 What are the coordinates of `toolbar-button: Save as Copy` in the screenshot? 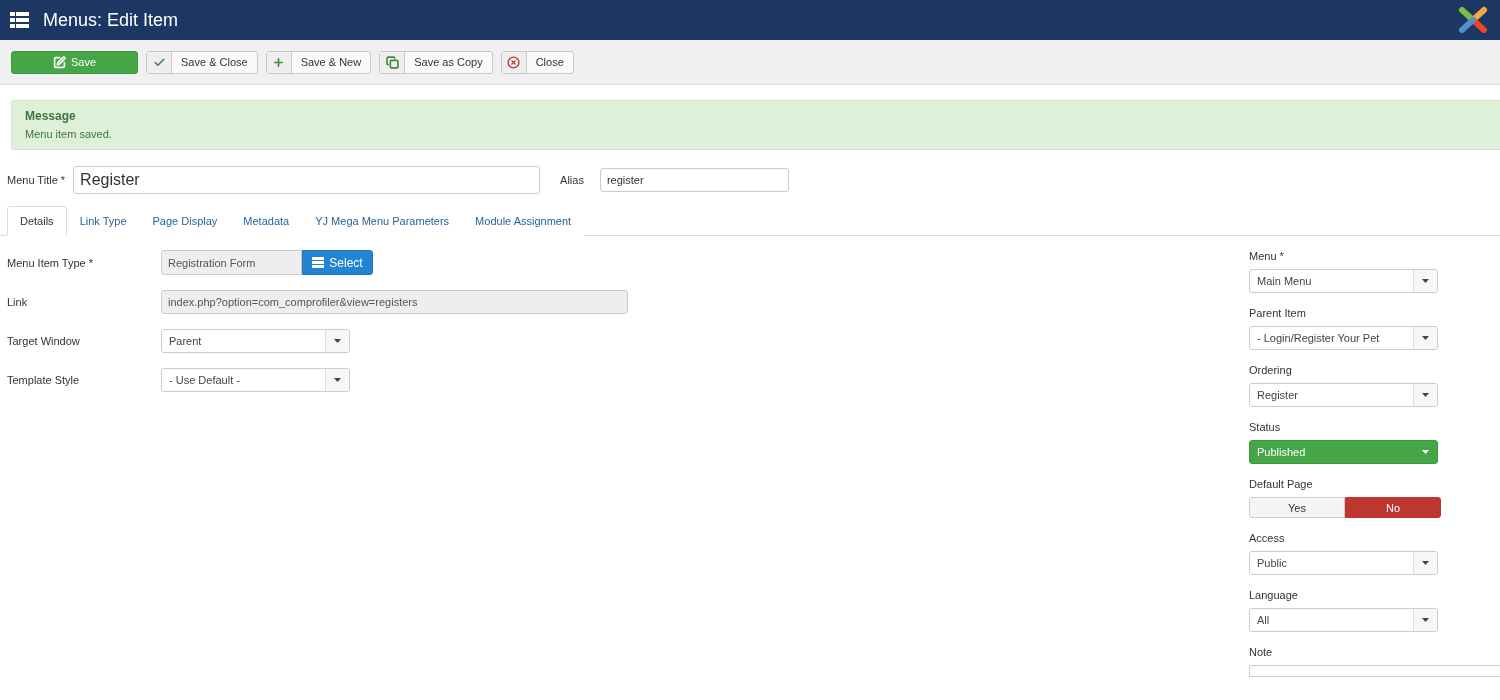 It's located at (436, 62).